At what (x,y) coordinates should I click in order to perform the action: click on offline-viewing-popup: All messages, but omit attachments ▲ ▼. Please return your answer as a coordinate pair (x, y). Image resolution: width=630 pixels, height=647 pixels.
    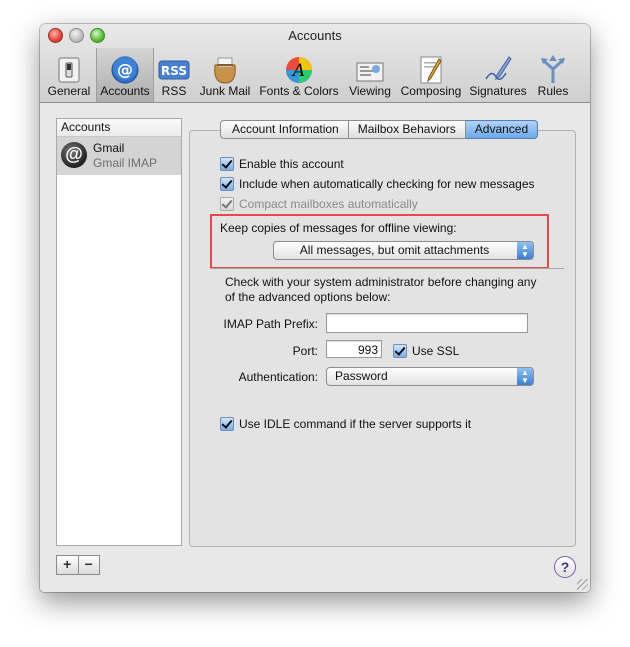
    Looking at the image, I should click on (403, 250).